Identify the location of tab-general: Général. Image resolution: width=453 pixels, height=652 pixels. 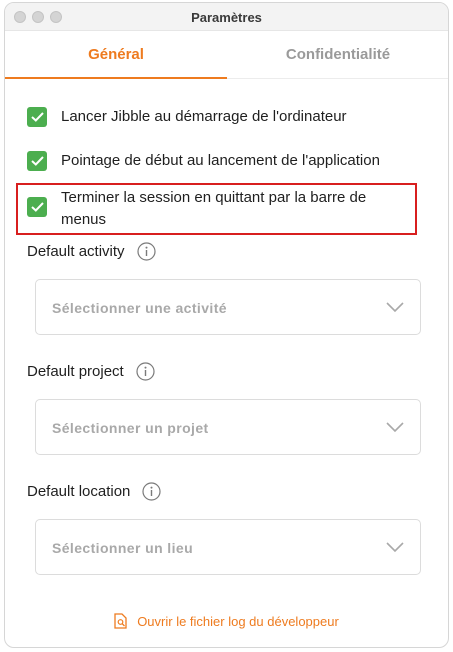
(116, 55).